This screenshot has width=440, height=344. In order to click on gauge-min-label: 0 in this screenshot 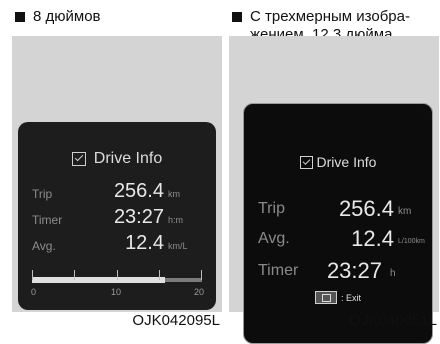, I will do `click(34, 292)`.